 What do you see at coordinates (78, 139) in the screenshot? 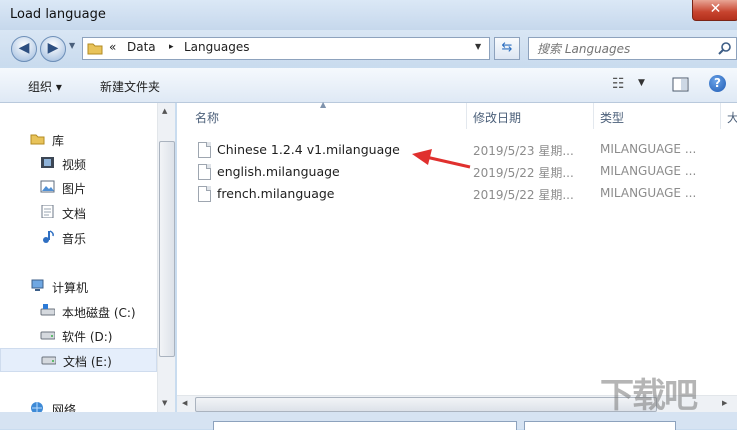
I see `sidebar-item-library: 库` at bounding box center [78, 139].